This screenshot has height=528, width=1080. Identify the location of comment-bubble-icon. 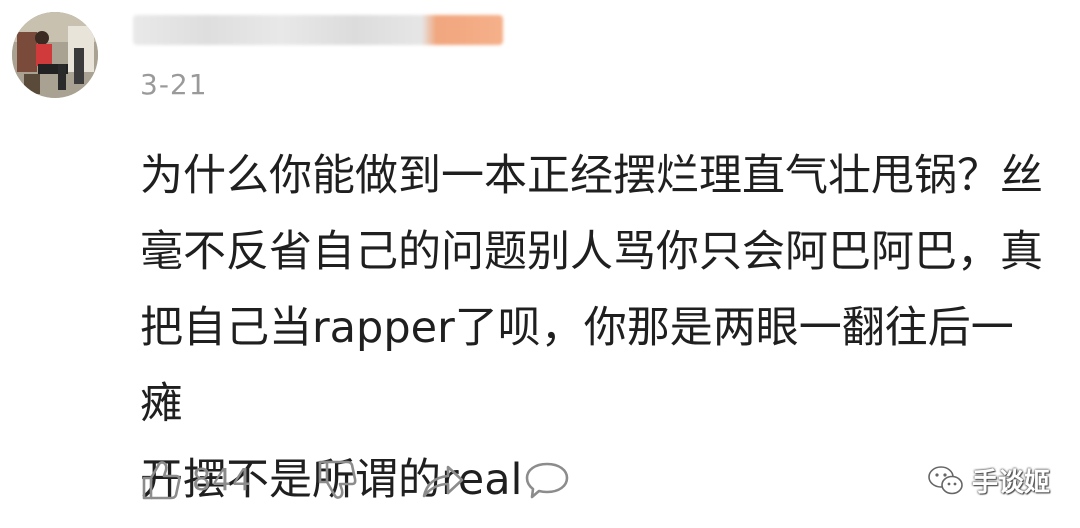
(547, 480).